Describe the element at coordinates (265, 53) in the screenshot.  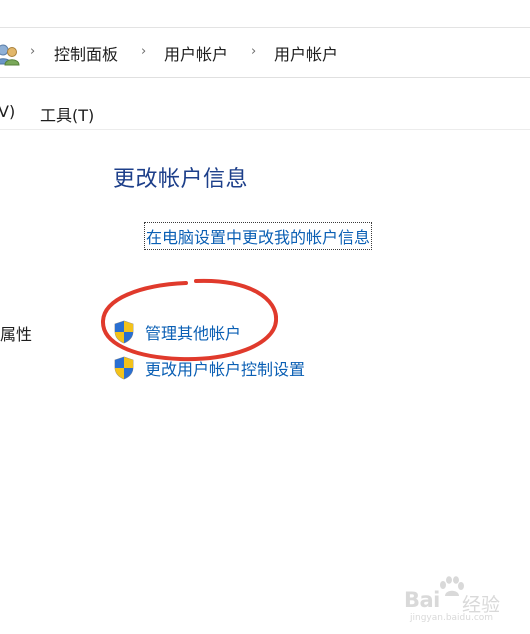
I see `address-bar: › 控制面板 › 用户帐户 › 用户帐户` at that location.